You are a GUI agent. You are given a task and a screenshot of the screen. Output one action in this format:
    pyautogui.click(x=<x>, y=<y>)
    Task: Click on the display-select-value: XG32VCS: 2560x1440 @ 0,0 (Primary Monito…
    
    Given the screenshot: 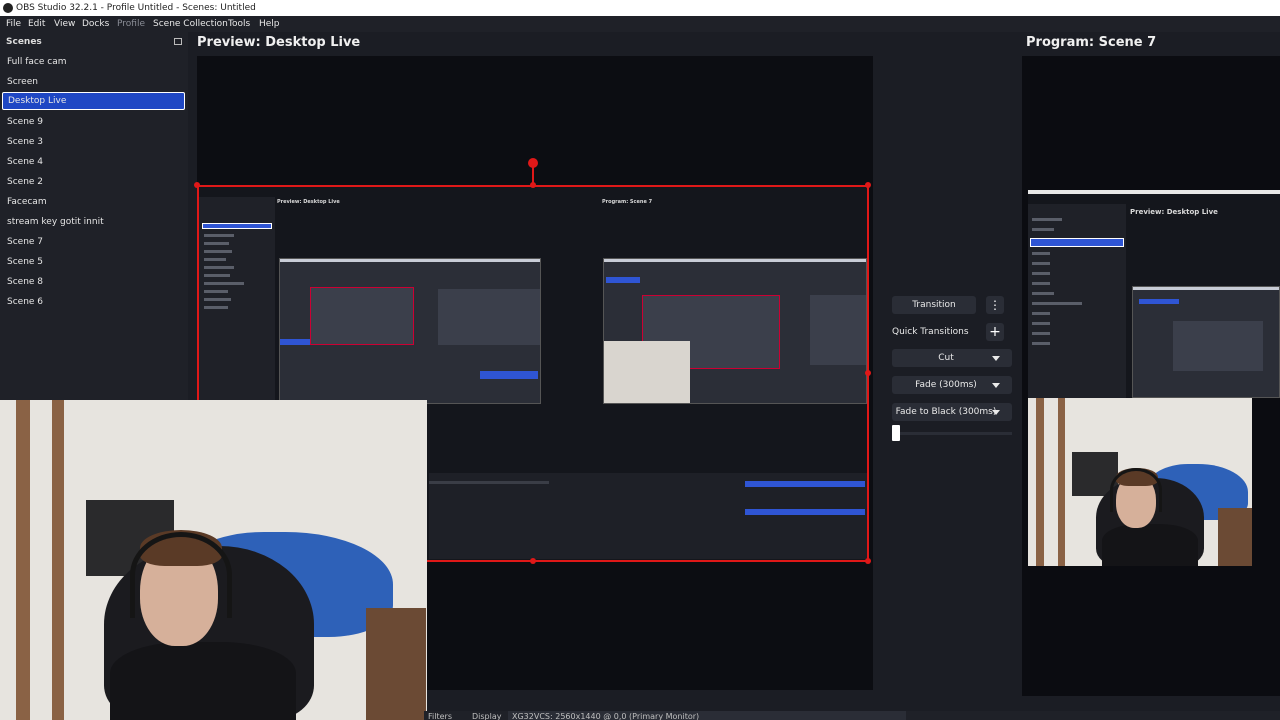 What is the action you would take?
    pyautogui.click(x=606, y=716)
    